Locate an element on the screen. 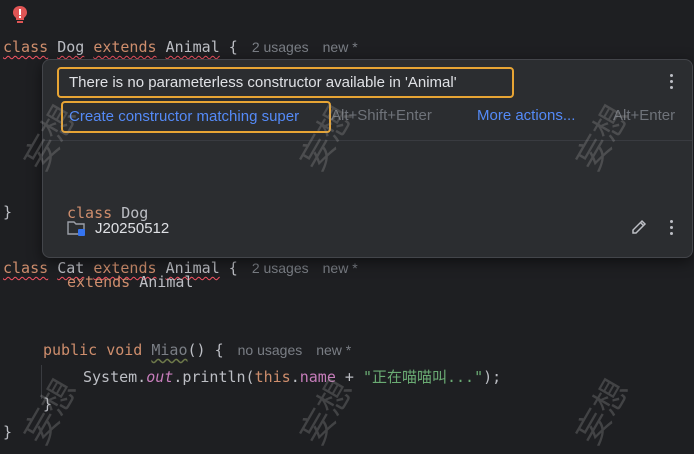 The width and height of the screenshot is (694, 454). watermark: 妄想 is located at coordinates (603, 412).